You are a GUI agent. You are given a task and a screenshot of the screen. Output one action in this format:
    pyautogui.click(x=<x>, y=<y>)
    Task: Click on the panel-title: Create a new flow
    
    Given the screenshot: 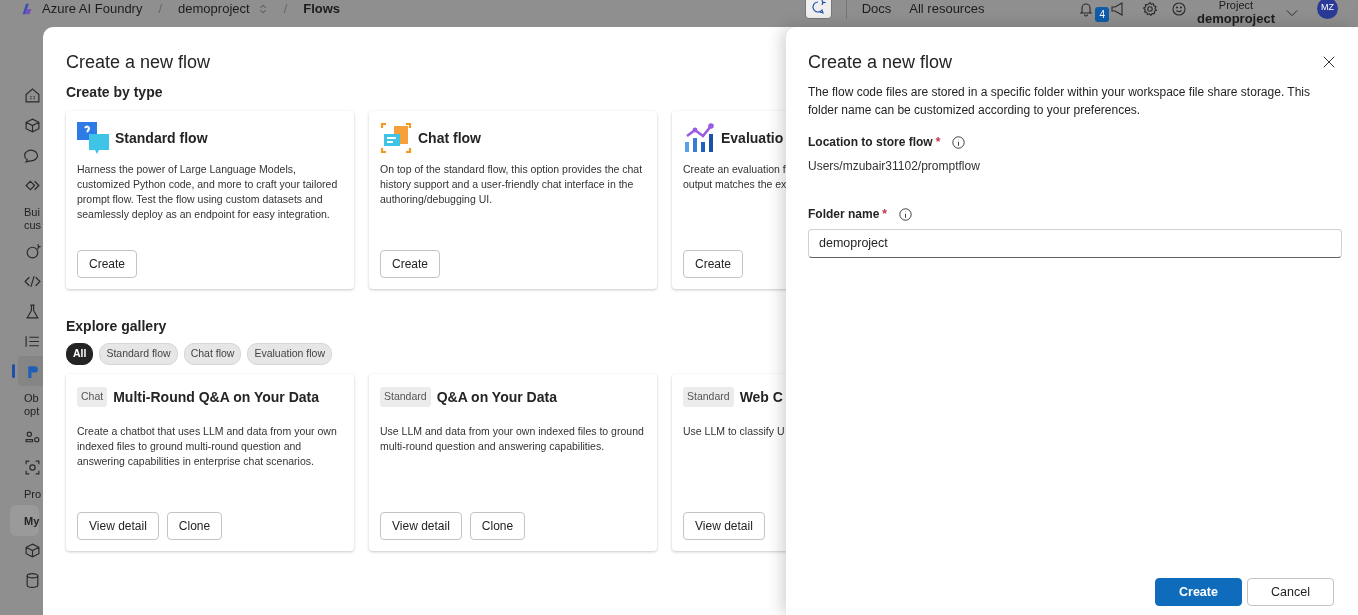 What is the action you would take?
    pyautogui.click(x=880, y=62)
    